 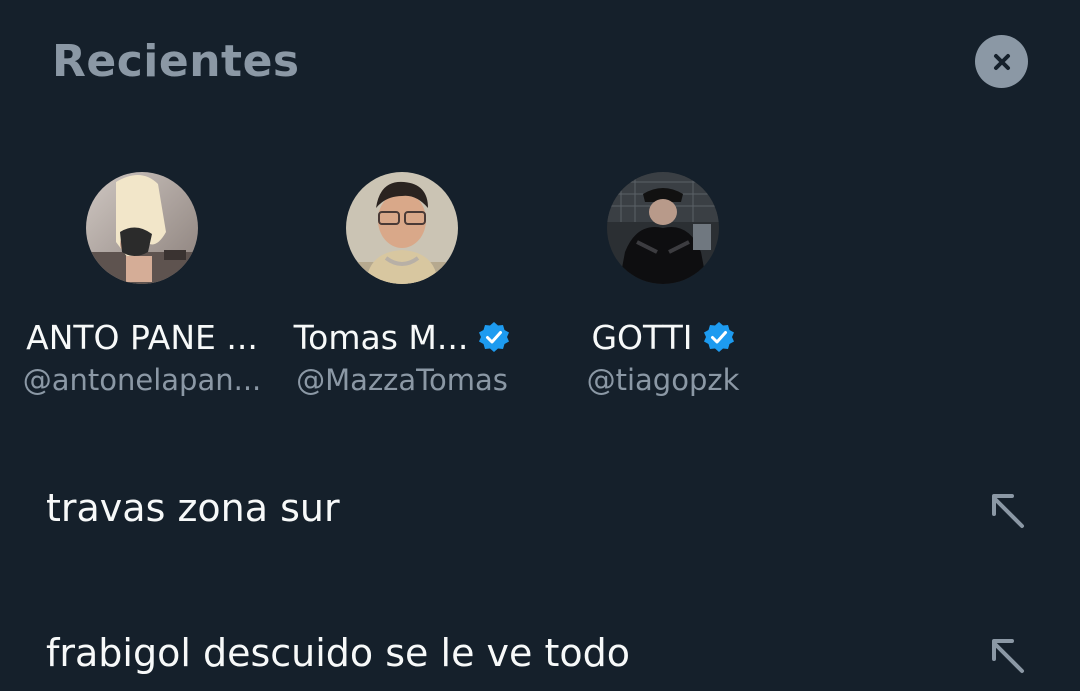 I want to click on recent-search-item: frabigol descuido se le ve todo, so click(x=540, y=654).